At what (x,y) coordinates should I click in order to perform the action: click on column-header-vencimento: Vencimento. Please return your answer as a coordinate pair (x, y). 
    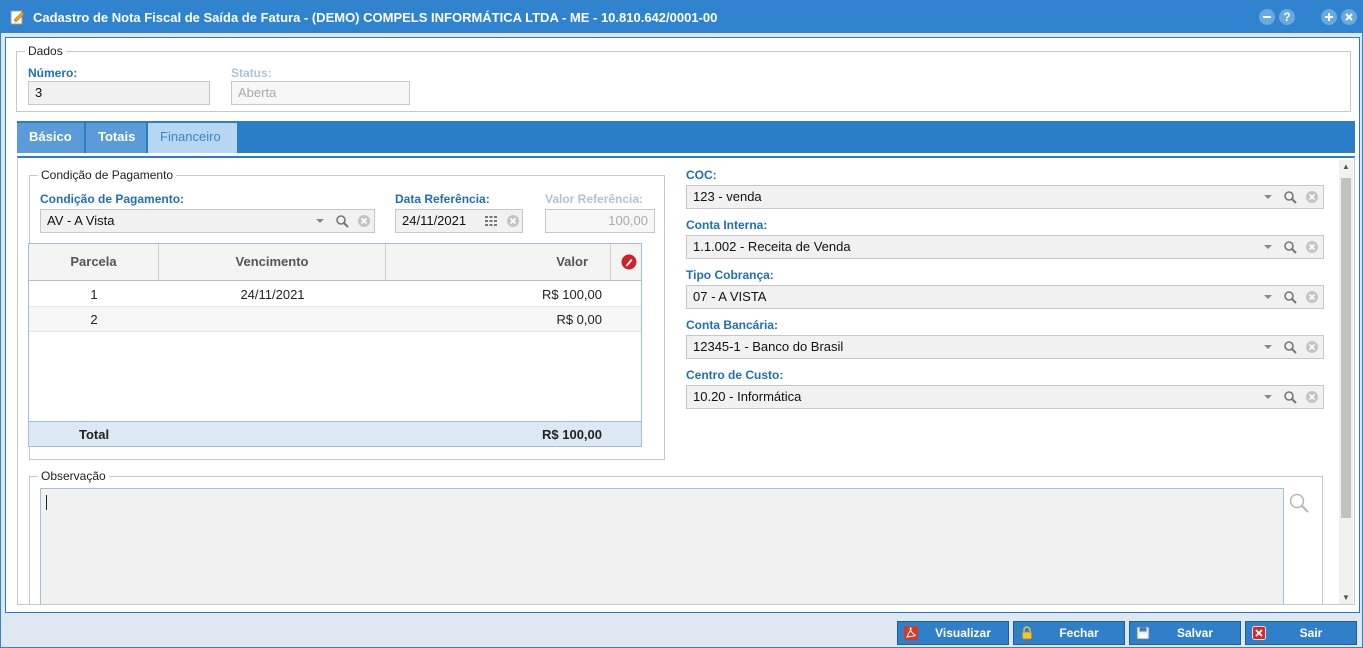
    Looking at the image, I should click on (272, 262).